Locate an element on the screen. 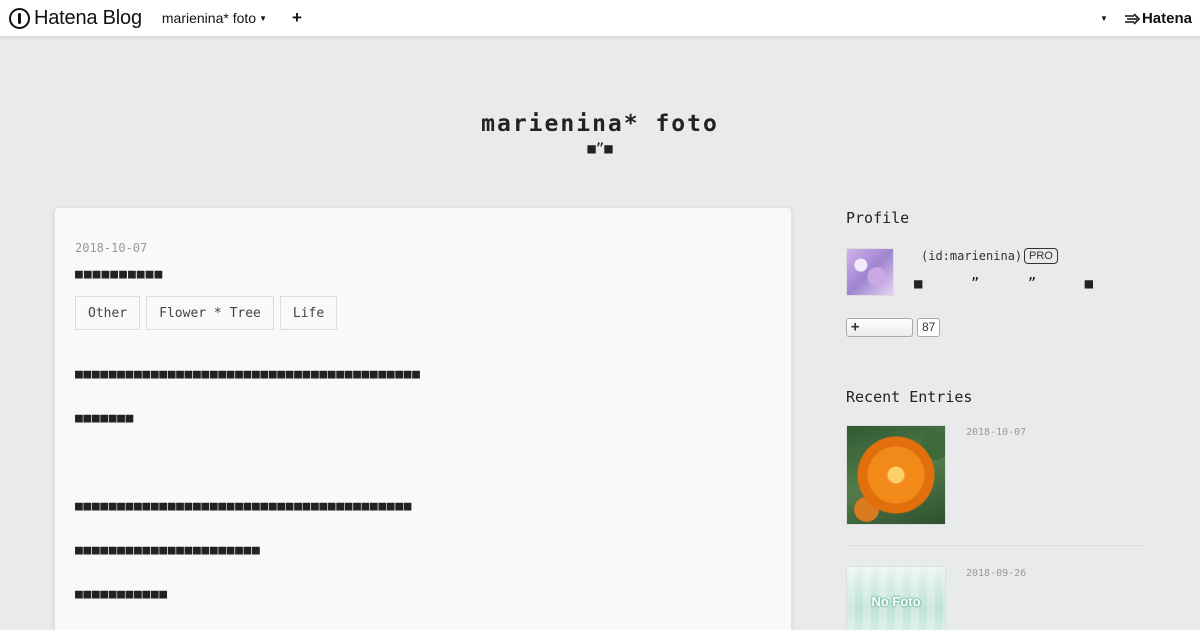 The height and width of the screenshot is (630, 1200). entry-paragraph: ■■■■■■■ is located at coordinates (104, 418).